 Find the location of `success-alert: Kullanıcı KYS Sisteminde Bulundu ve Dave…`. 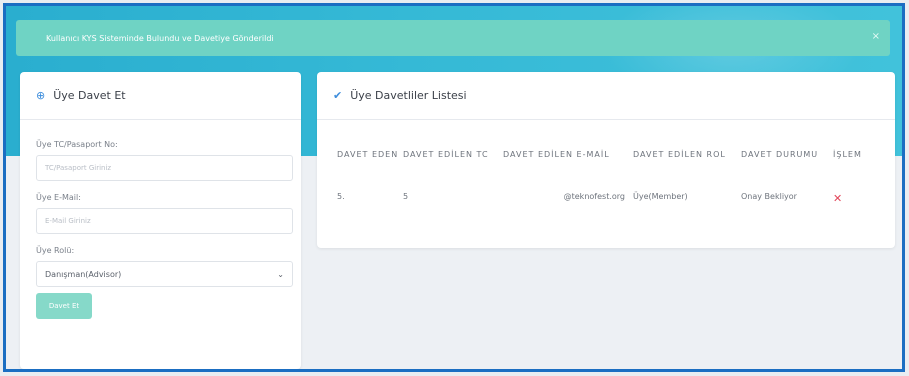

success-alert: Kullanıcı KYS Sisteminde Bulundu ve Dave… is located at coordinates (453, 38).